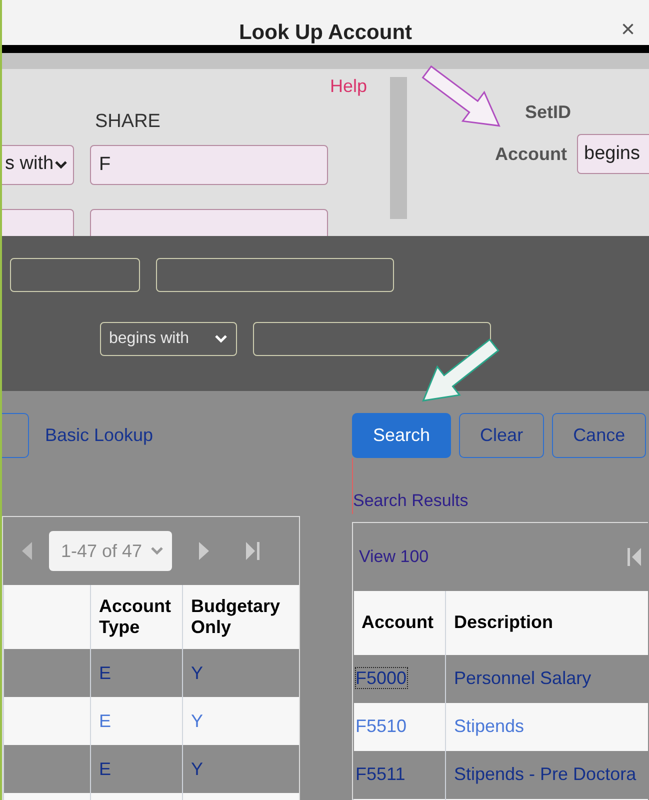 The image size is (649, 800). I want to click on field-label: SHARE, so click(128, 122).